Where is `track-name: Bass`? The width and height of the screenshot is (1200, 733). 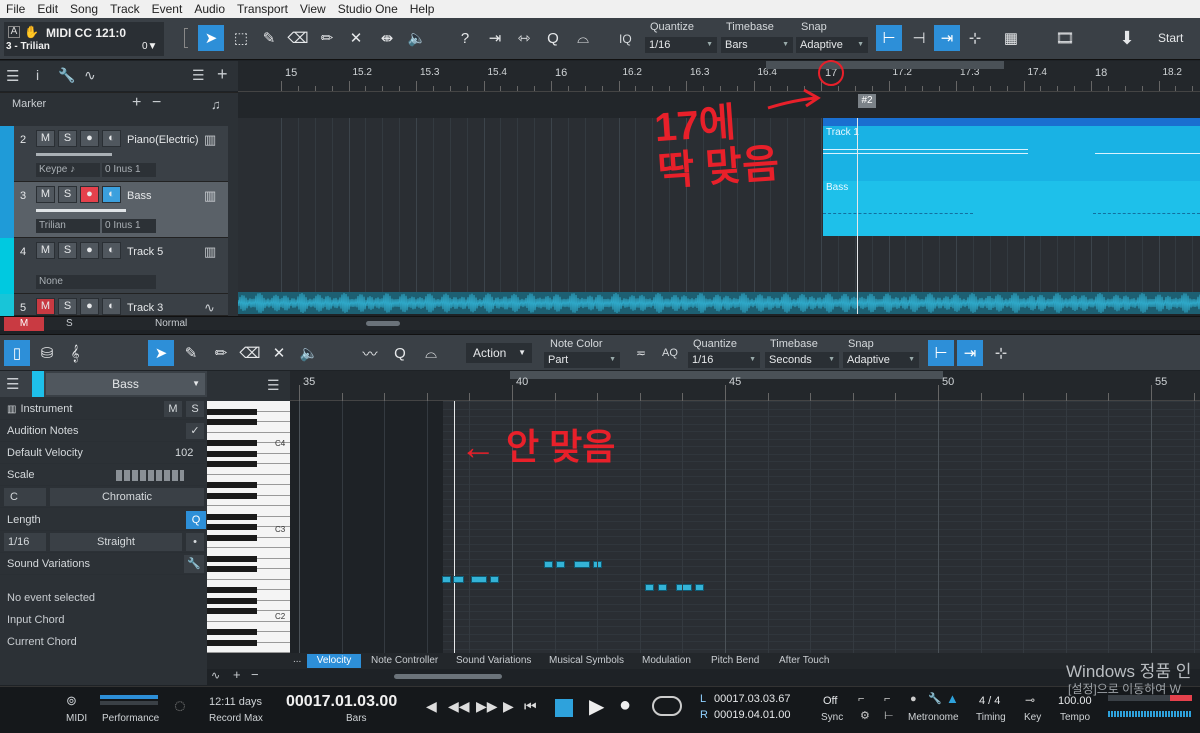
track-name: Bass is located at coordinates (139, 196).